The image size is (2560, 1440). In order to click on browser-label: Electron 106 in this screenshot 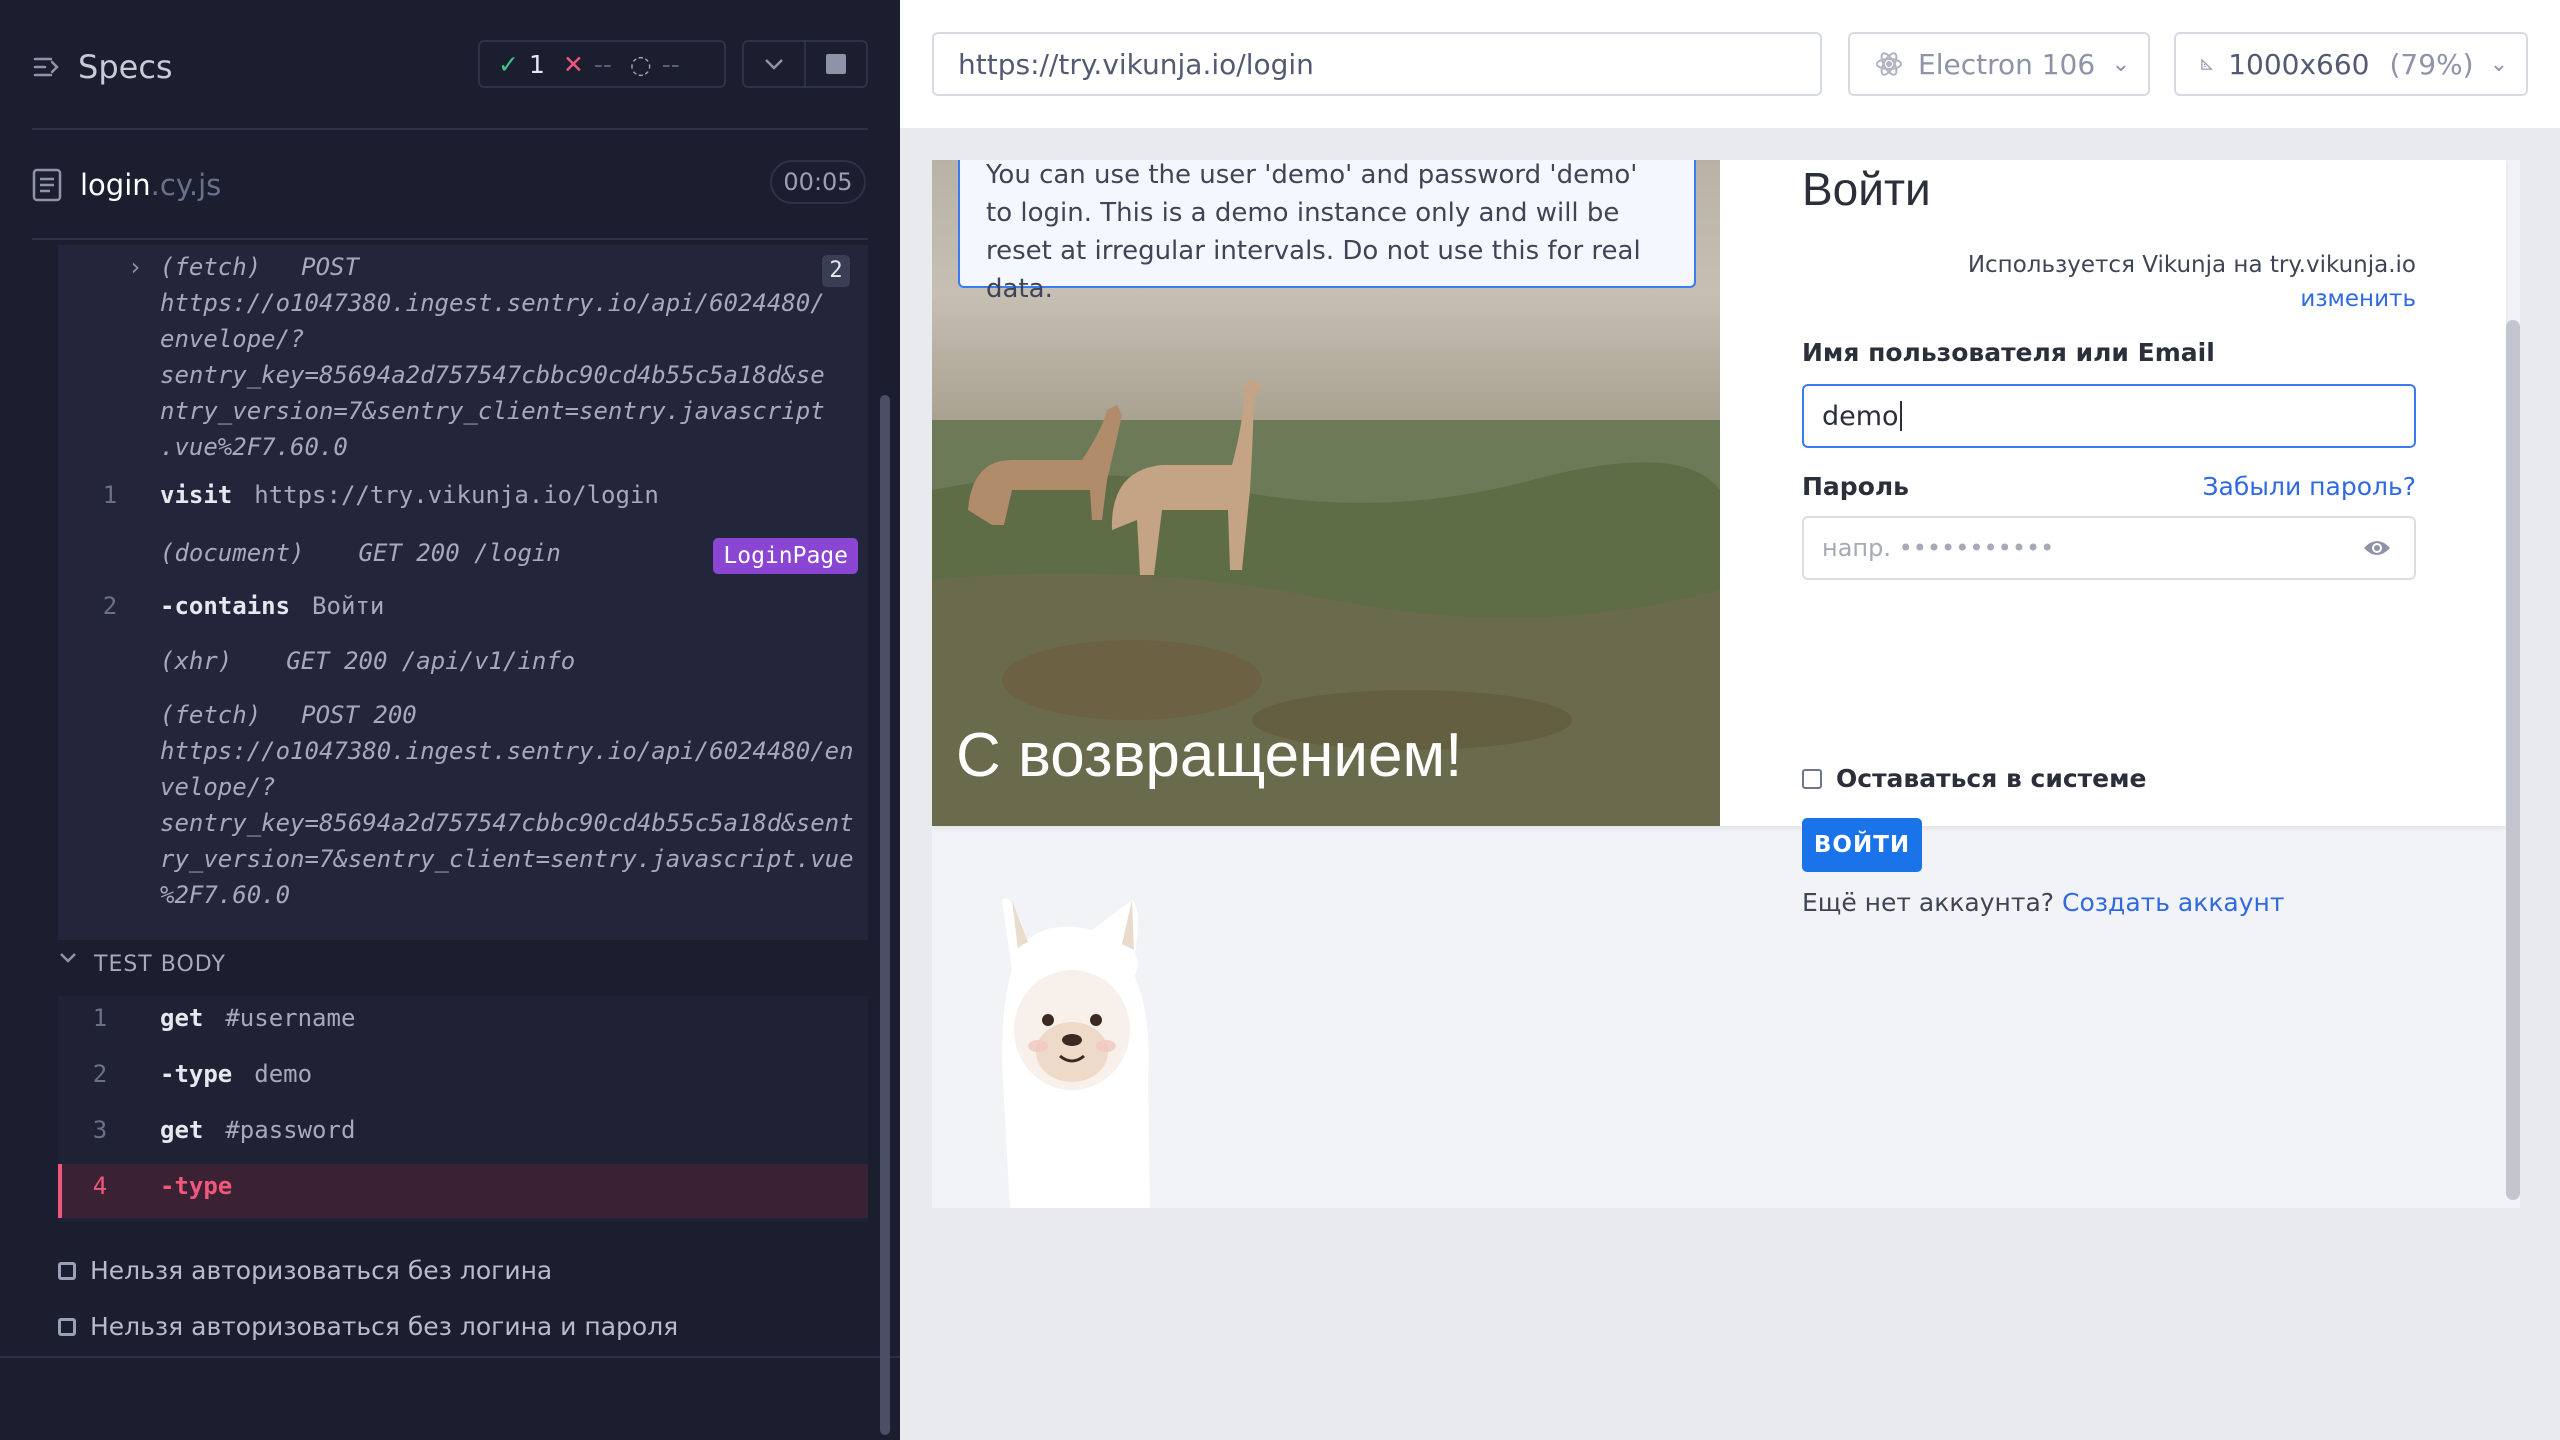, I will do `click(2007, 64)`.